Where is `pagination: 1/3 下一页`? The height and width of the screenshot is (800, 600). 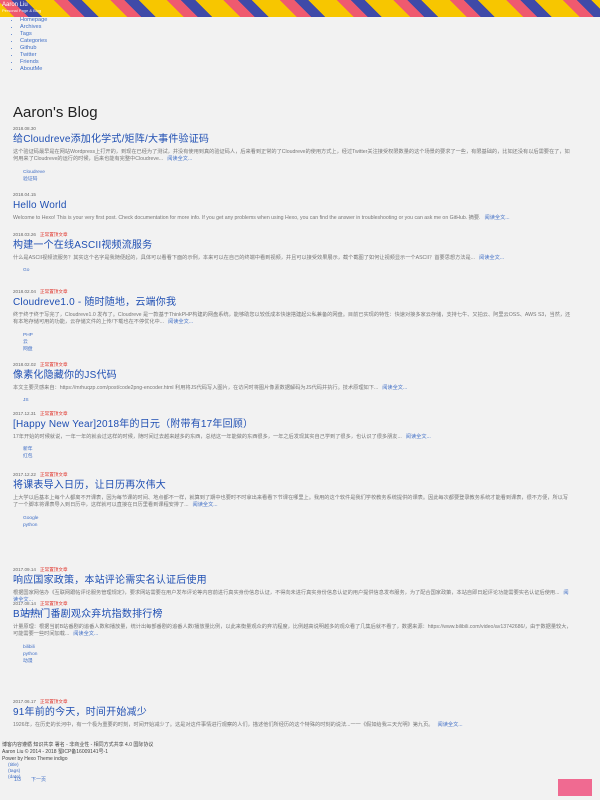
pagination: 1/3 下一页 is located at coordinates (35, 780).